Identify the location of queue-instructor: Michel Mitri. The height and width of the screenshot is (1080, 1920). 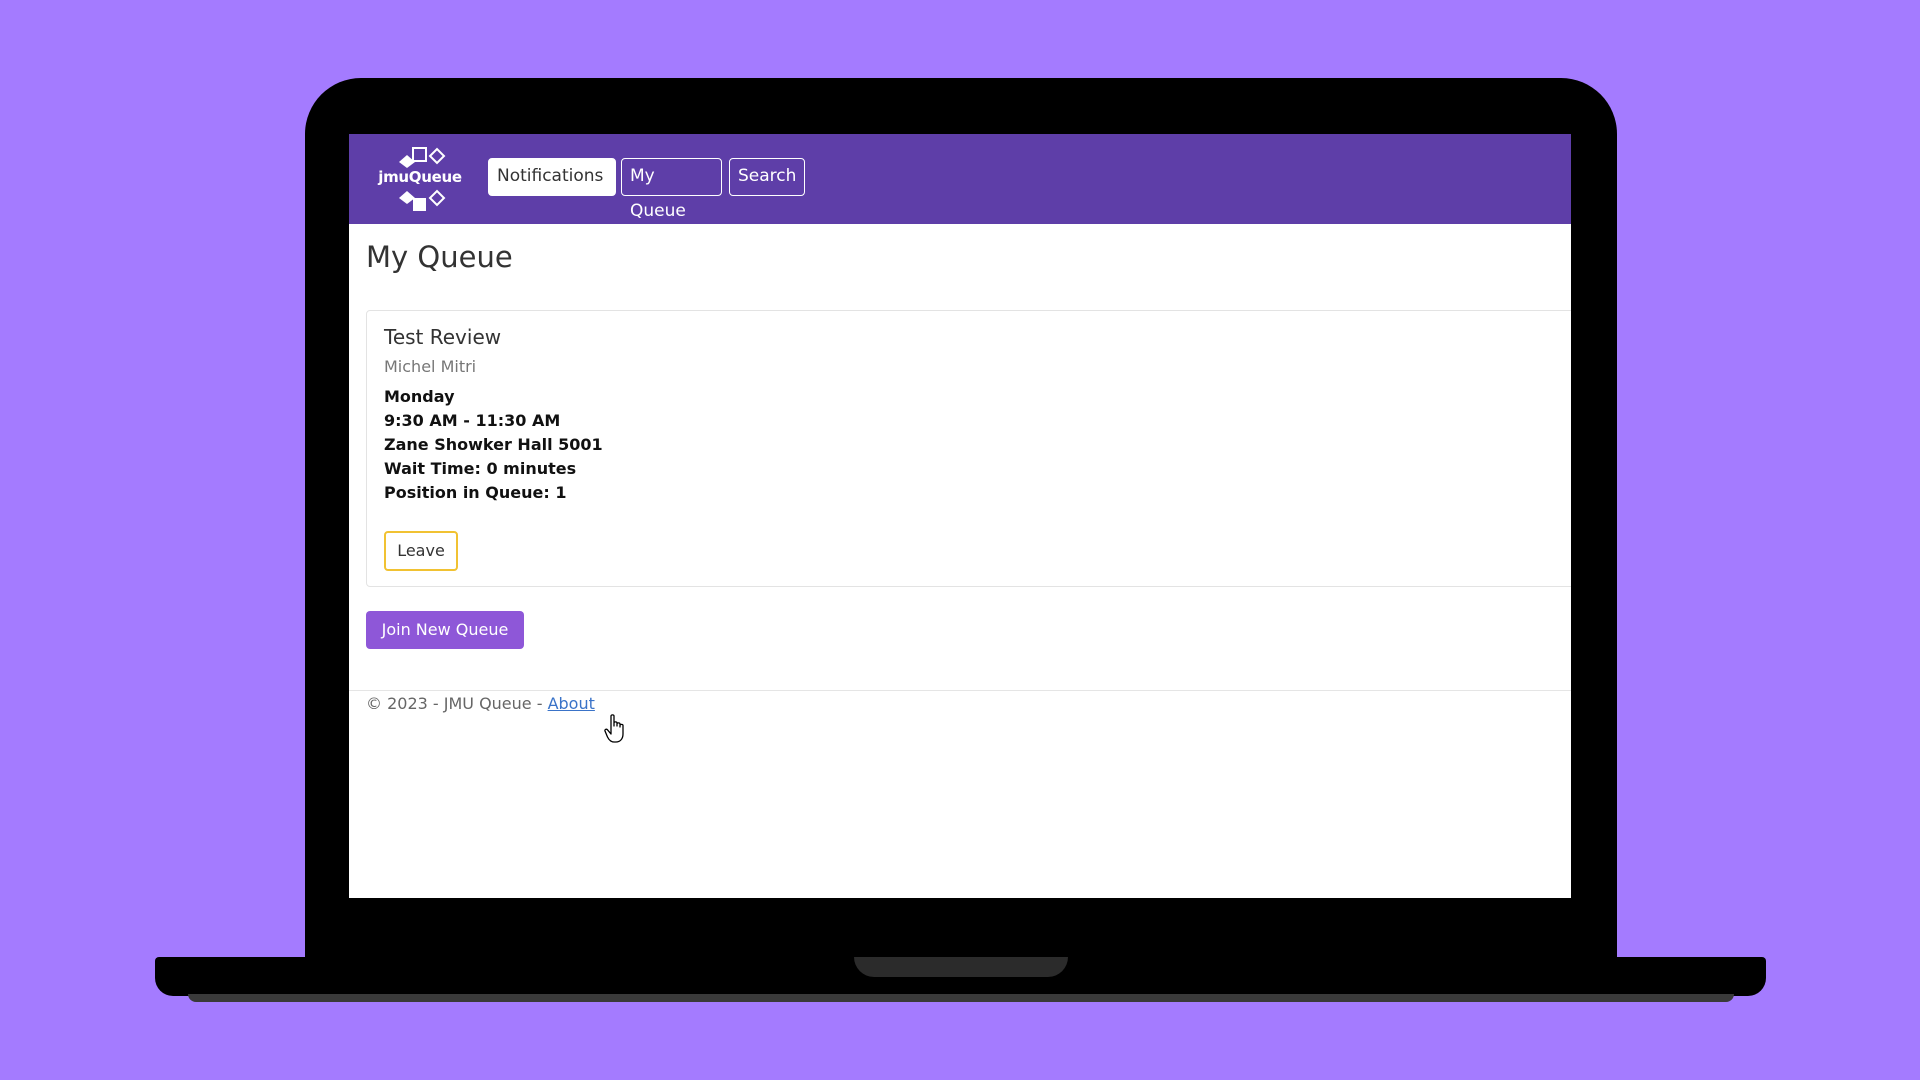
(430, 366).